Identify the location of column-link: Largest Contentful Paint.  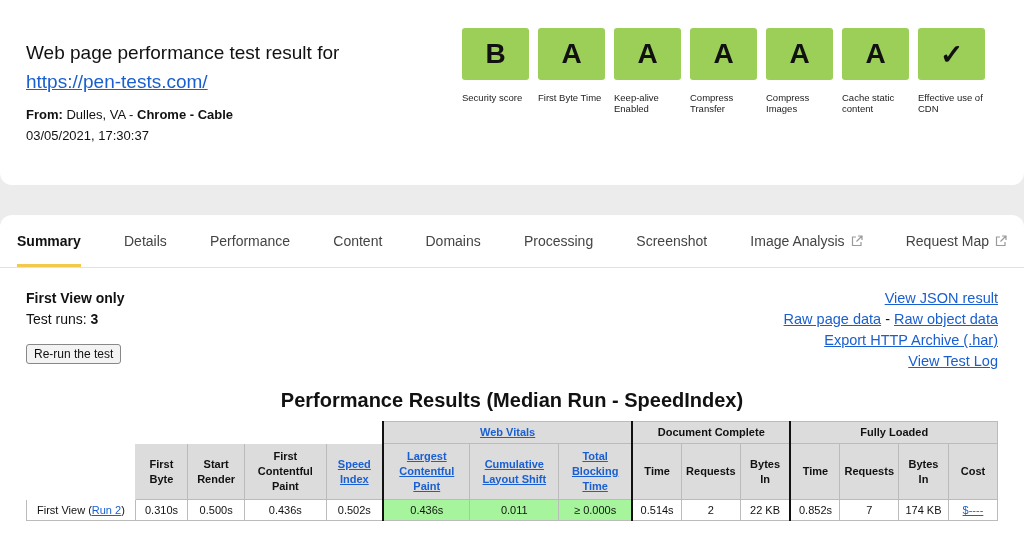
(427, 471).